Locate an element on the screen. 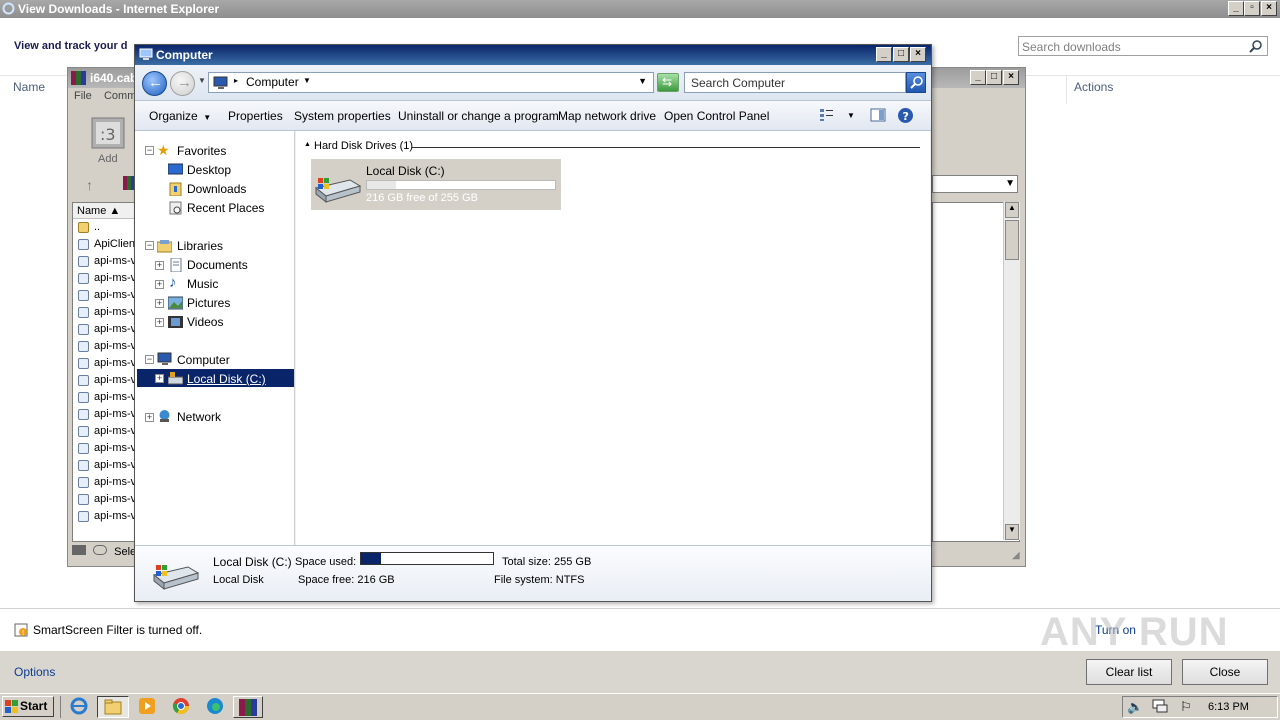 This screenshot has height=720, width=1280. explorer-maximize-button: □ is located at coordinates (901, 54).